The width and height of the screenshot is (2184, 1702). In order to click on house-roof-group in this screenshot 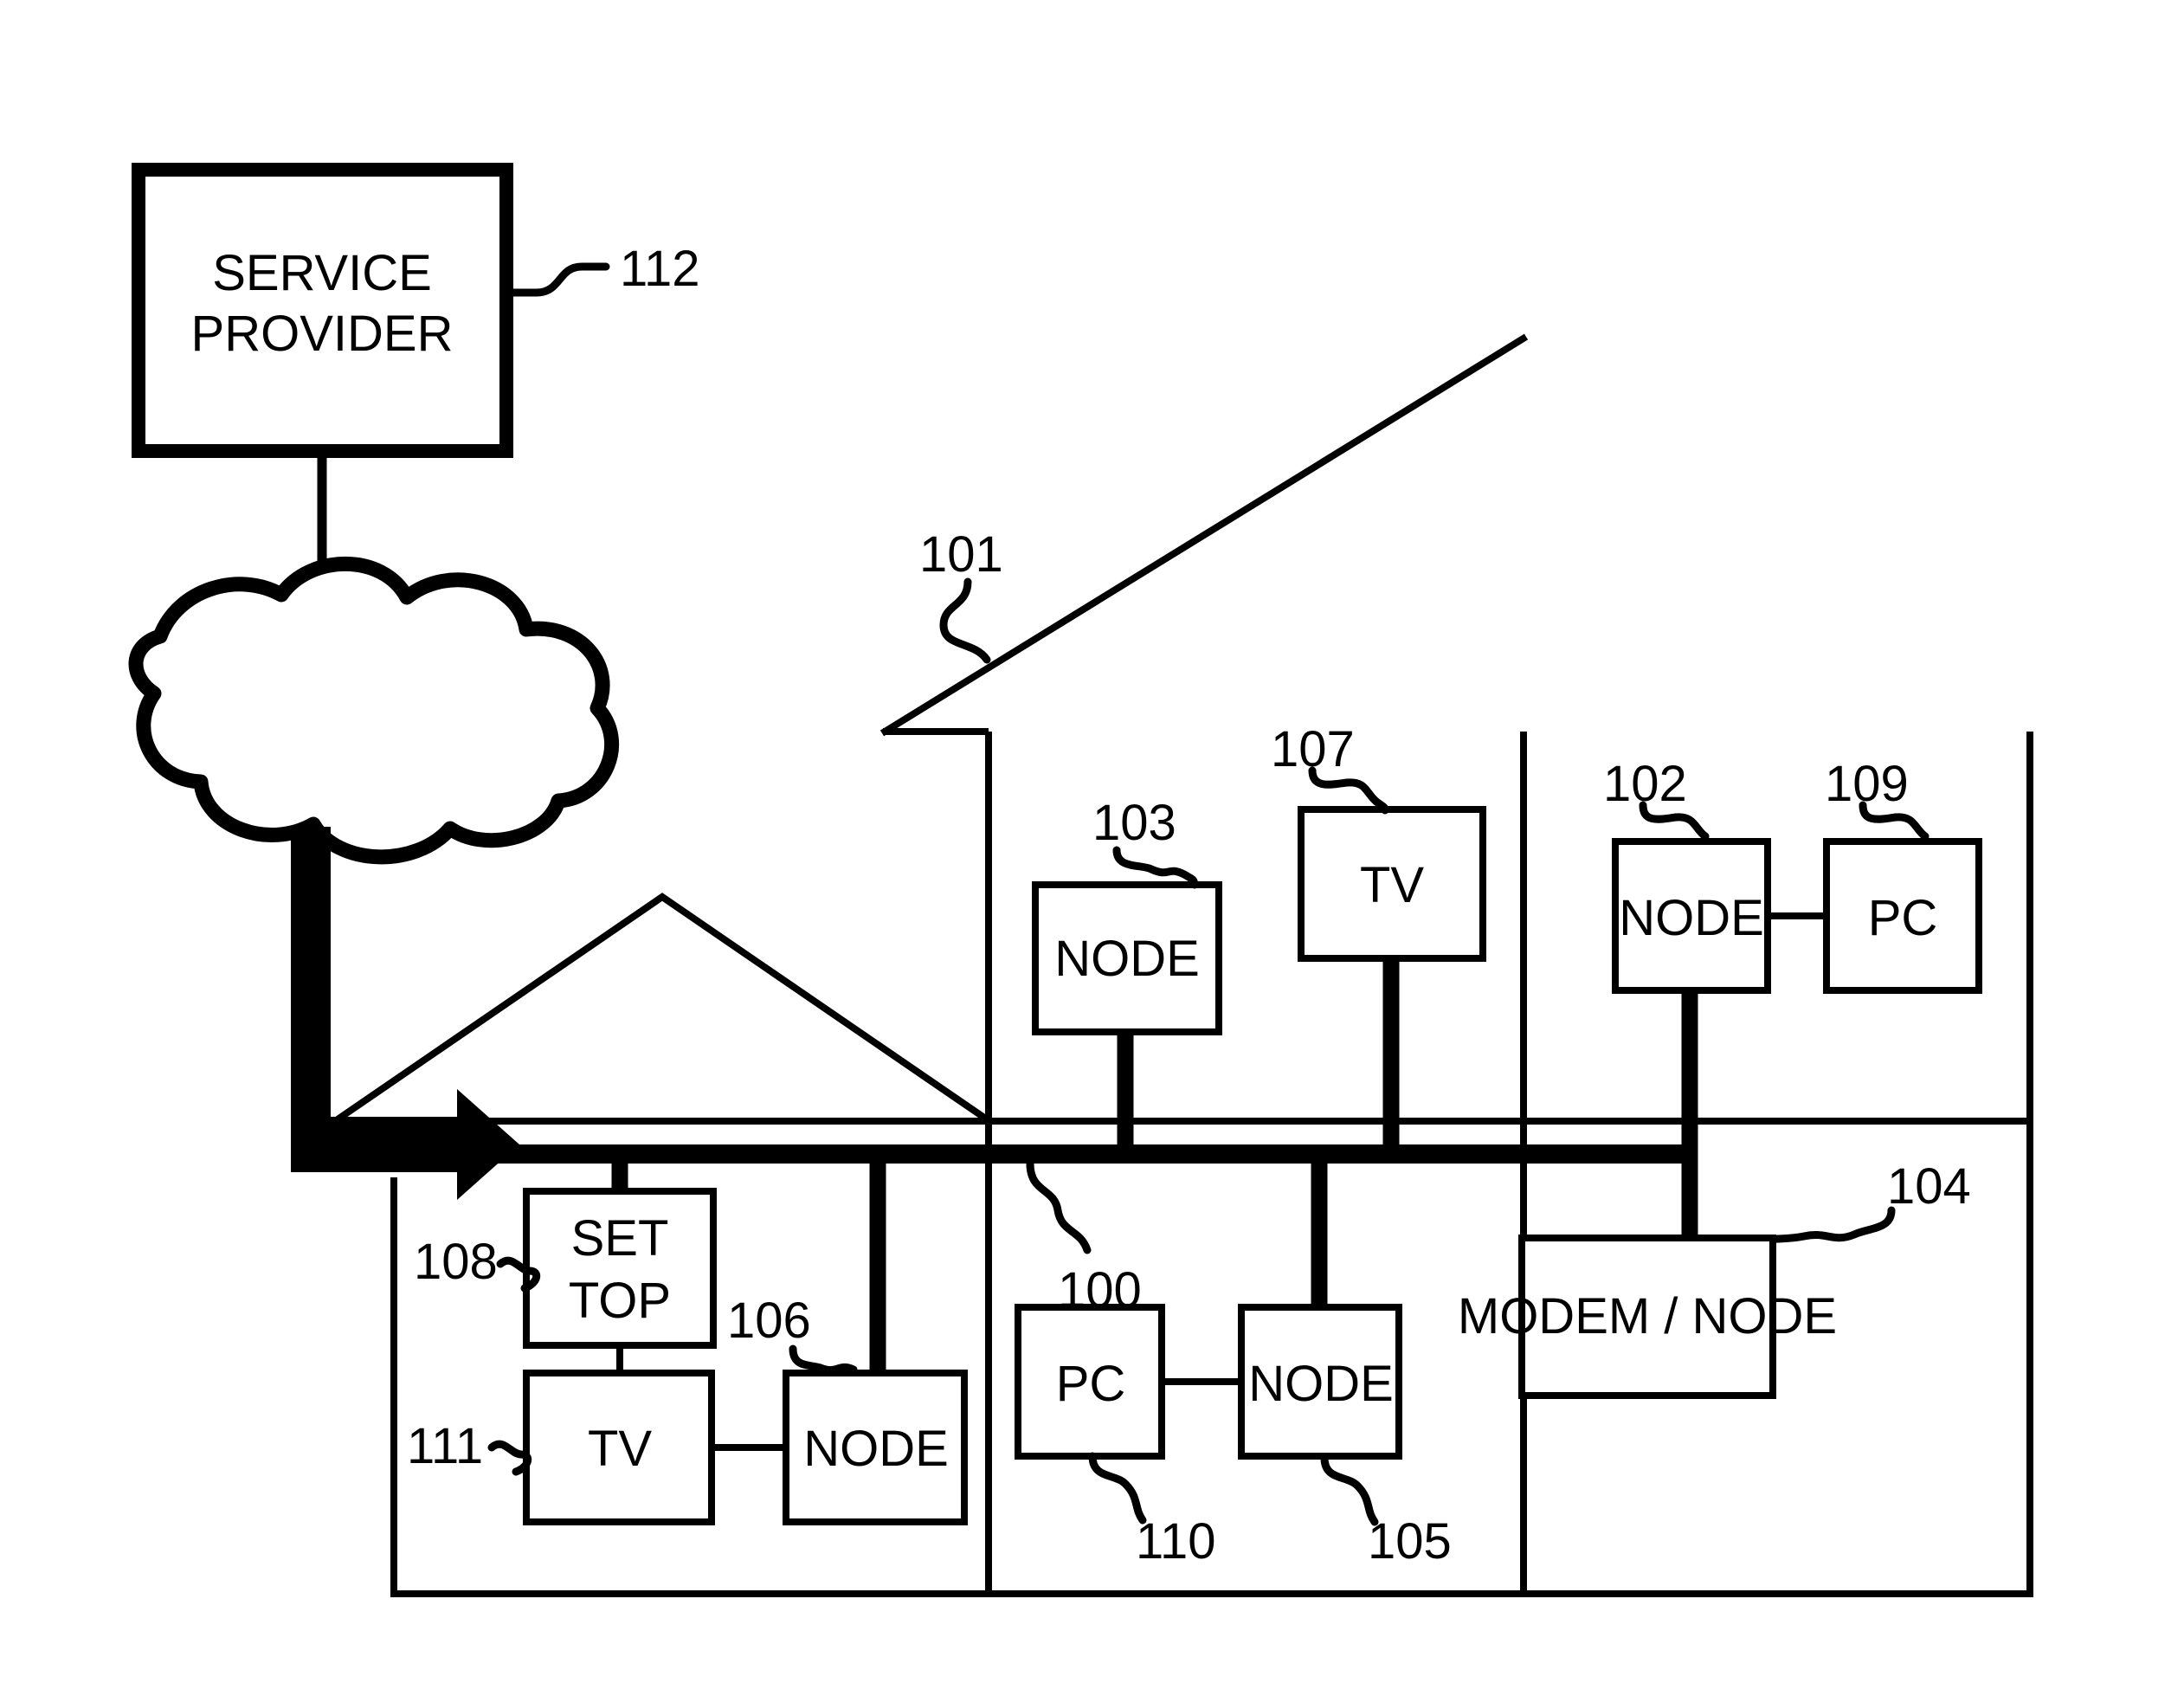, I will do `click(662, 1008)`.